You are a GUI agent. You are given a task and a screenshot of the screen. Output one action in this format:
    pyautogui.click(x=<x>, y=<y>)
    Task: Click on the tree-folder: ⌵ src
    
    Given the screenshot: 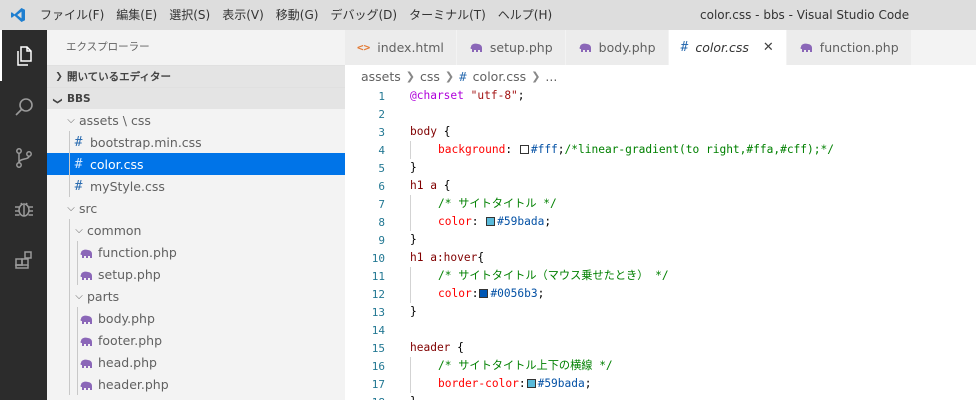 What is the action you would take?
    pyautogui.click(x=196, y=208)
    